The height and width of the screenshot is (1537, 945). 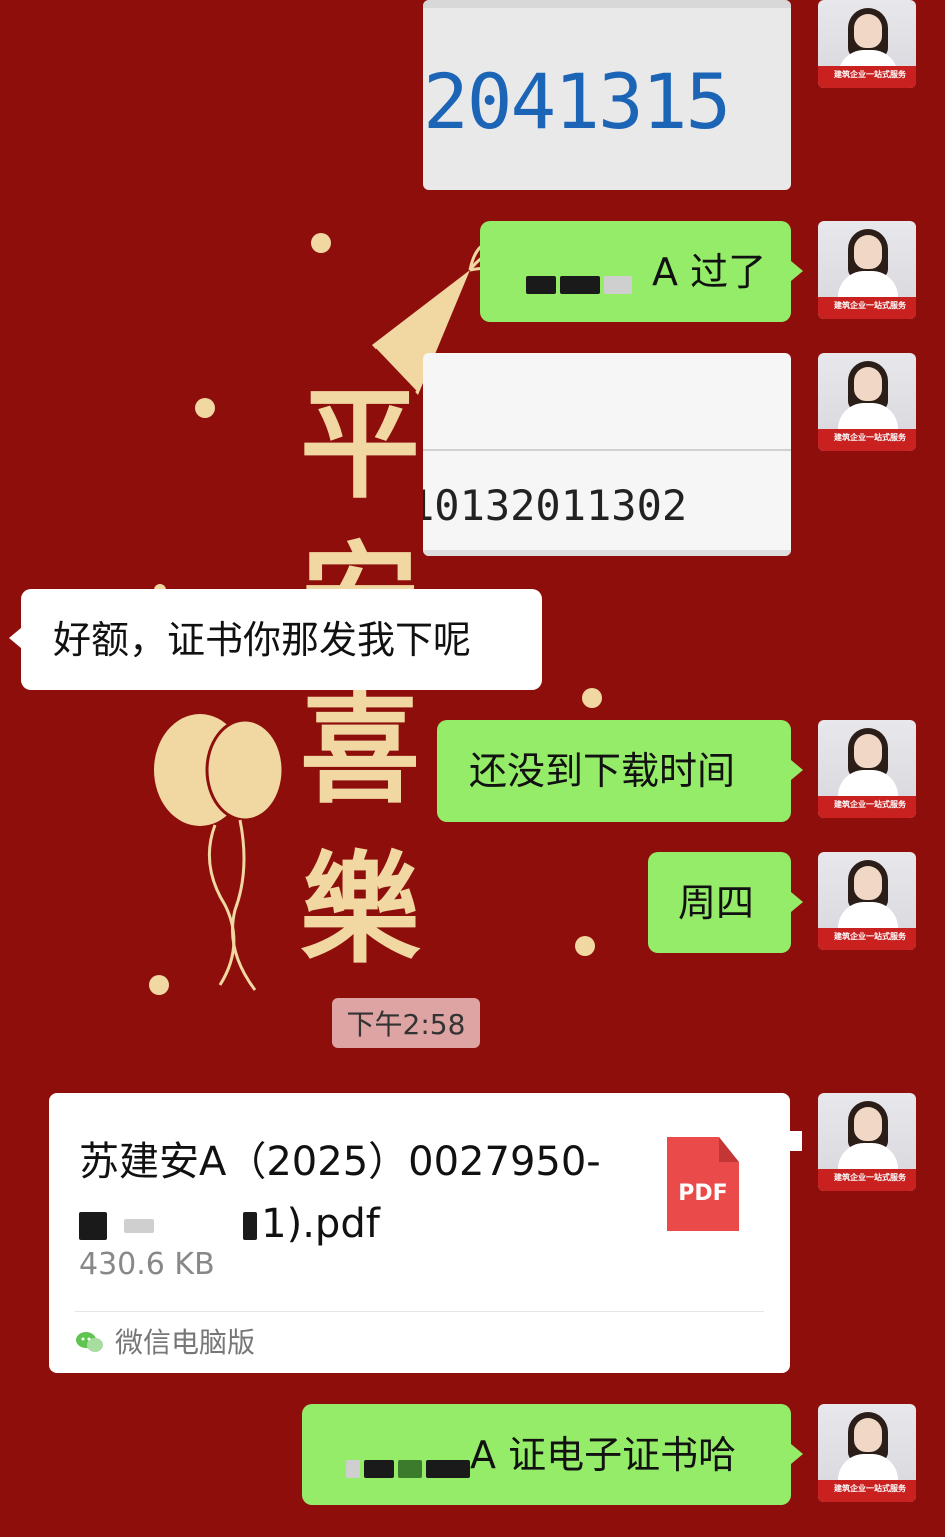 What do you see at coordinates (602, 771) in the screenshot?
I see `message-text: 还没到下载时间` at bounding box center [602, 771].